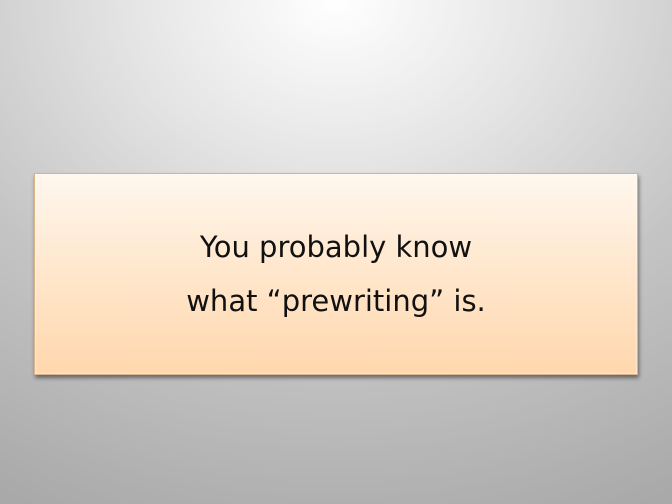 Image resolution: width=672 pixels, height=504 pixels. What do you see at coordinates (336, 247) in the screenshot?
I see `text-line-1: You probably know` at bounding box center [336, 247].